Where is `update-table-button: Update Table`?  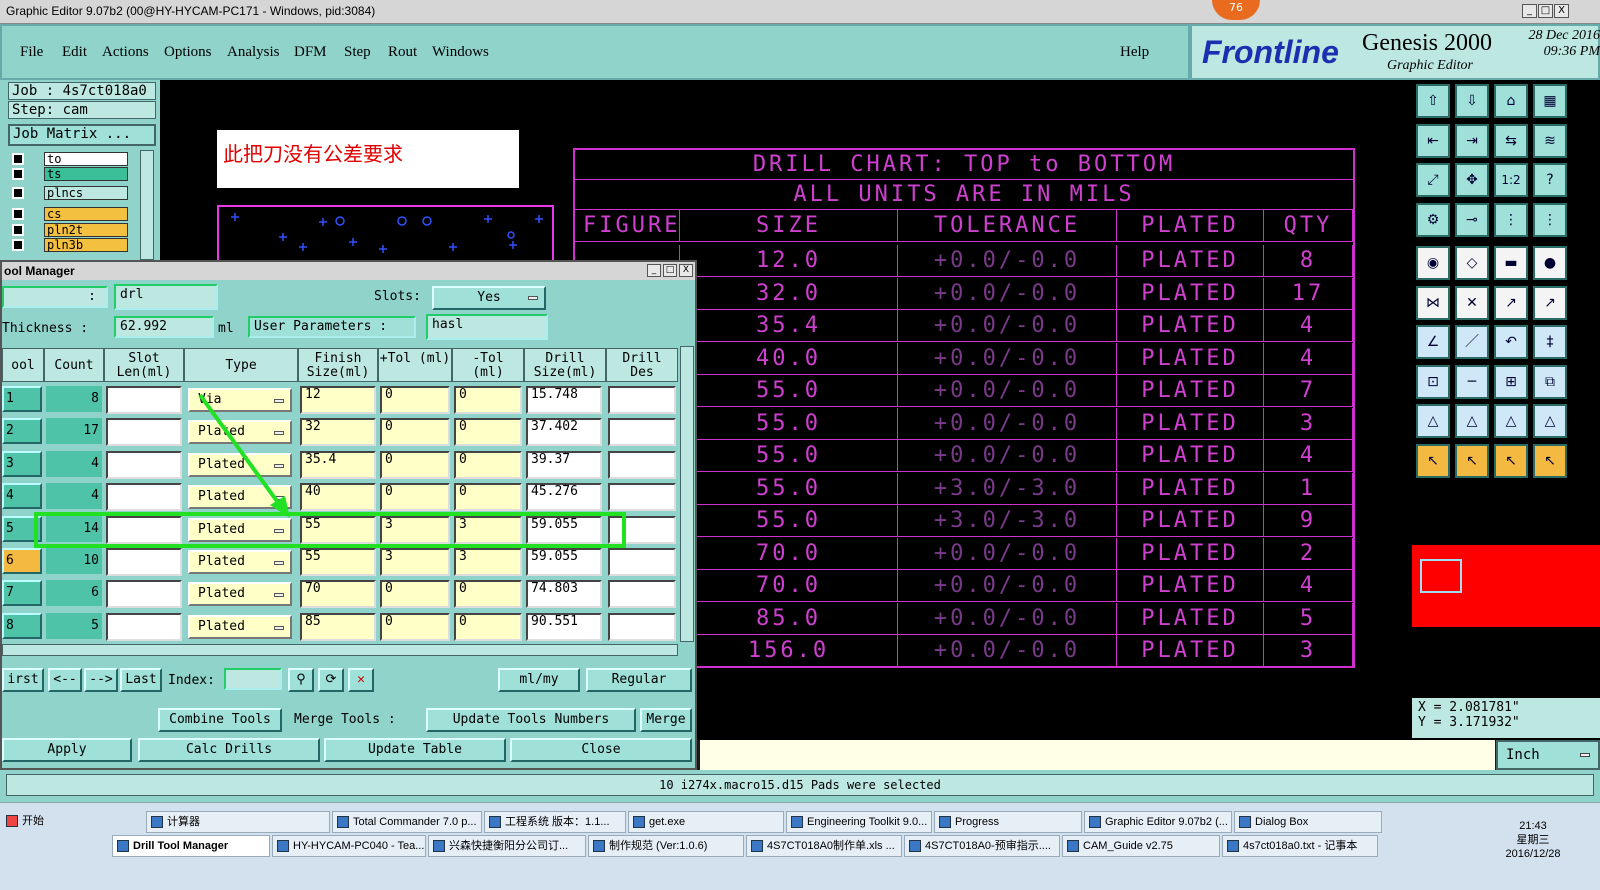 update-table-button: Update Table is located at coordinates (415, 750).